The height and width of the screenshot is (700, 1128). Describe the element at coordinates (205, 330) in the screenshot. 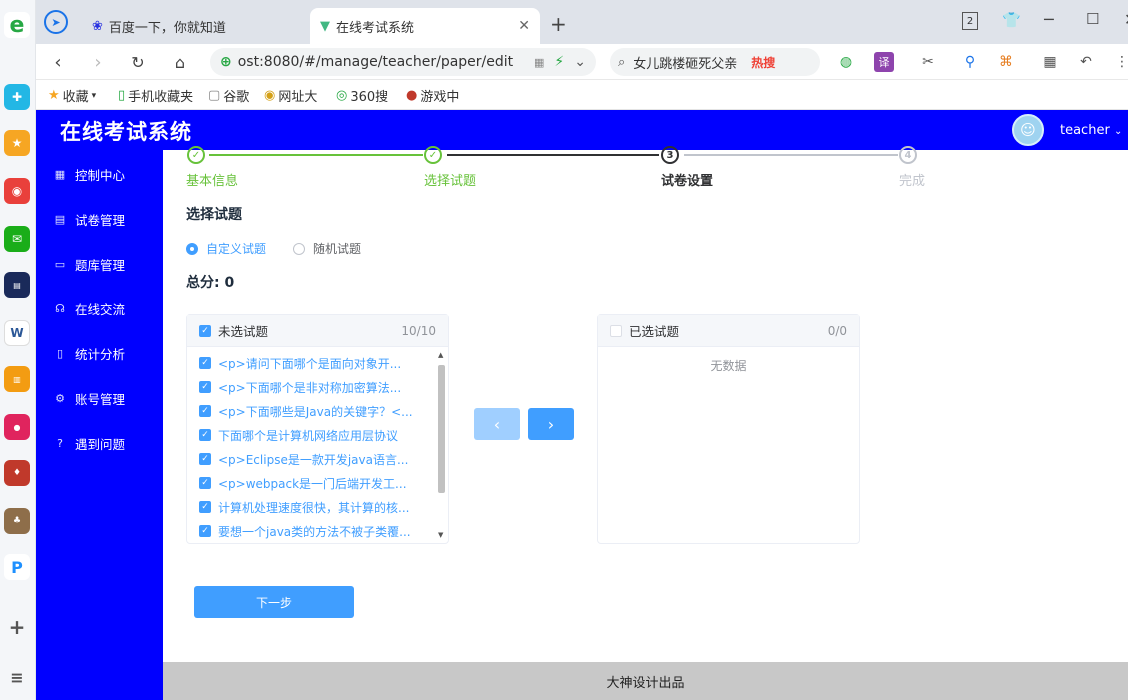

I see `select-all-checkbox: ✓` at that location.